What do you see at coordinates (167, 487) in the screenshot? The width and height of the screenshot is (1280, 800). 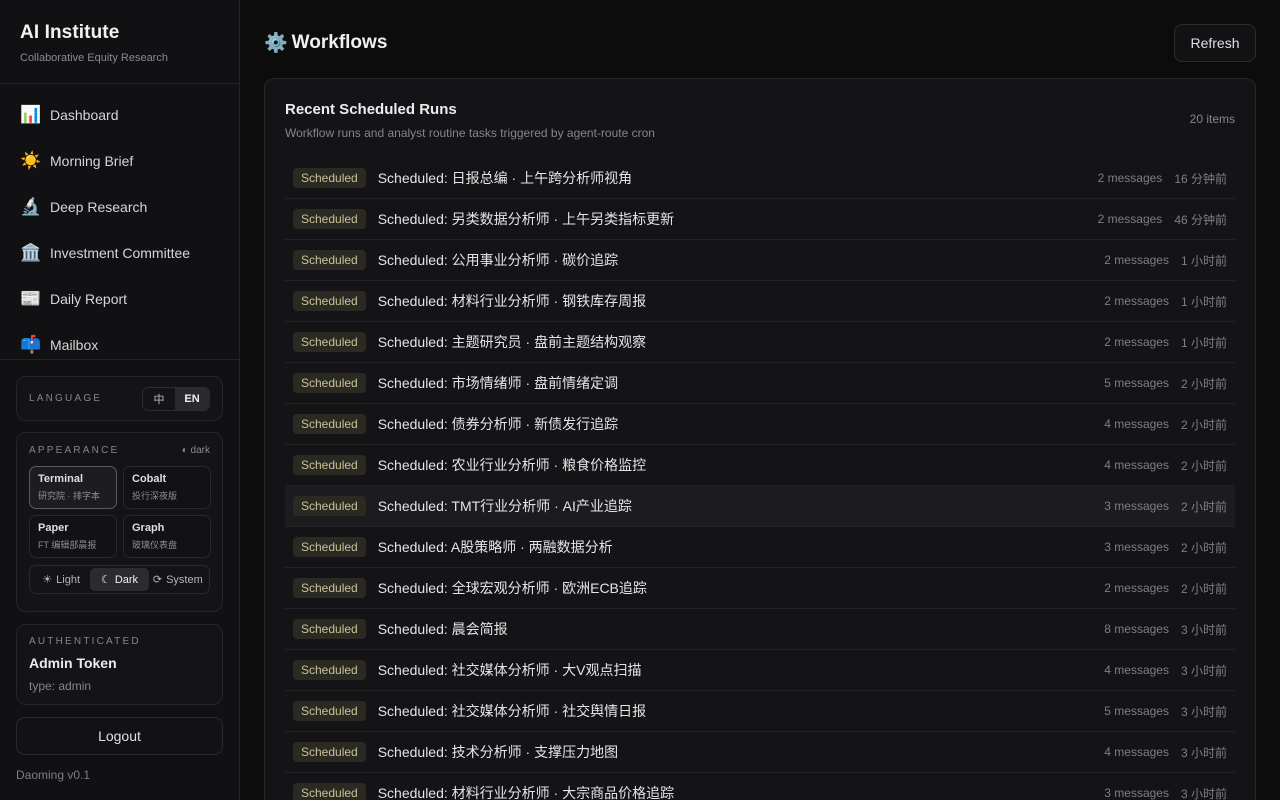 I see `theme-option-cobalt: Cobalt 投行深夜版` at bounding box center [167, 487].